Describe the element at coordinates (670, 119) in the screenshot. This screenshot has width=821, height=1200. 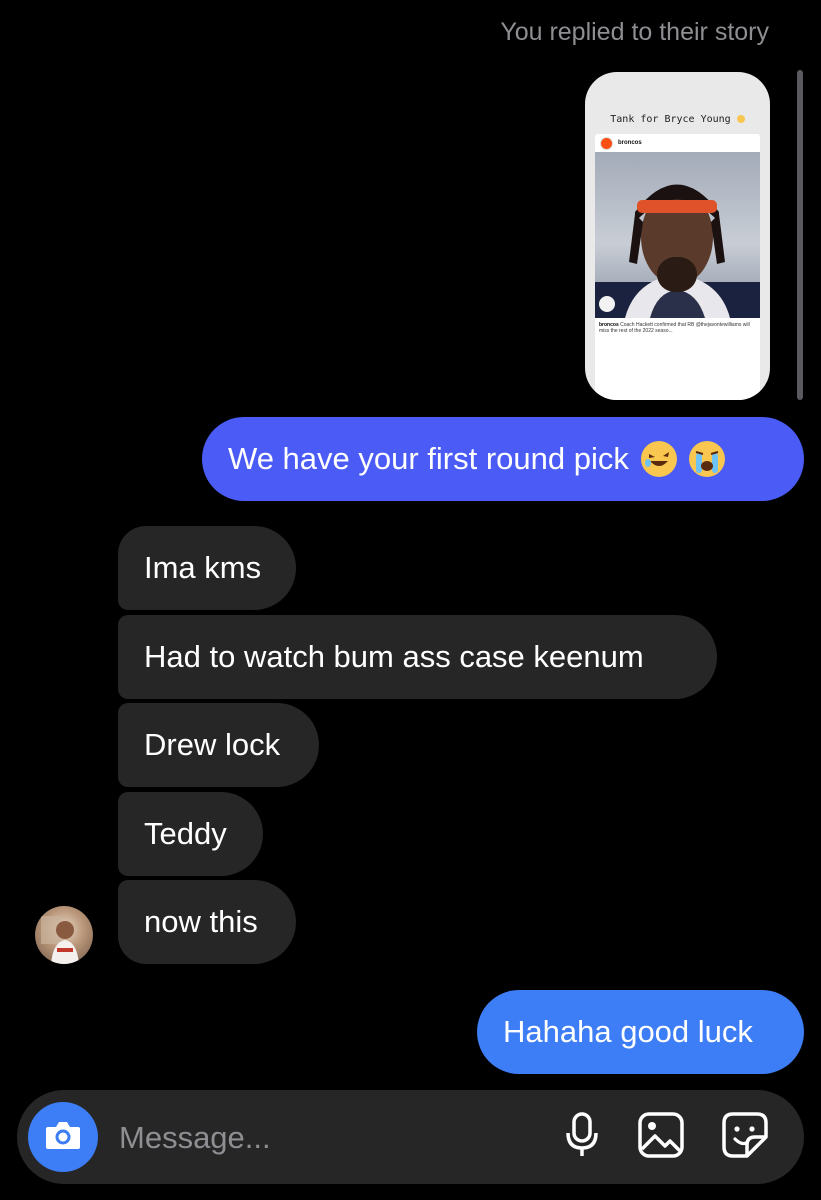
I see `story-caption-text: Tank for Bryce Young` at that location.